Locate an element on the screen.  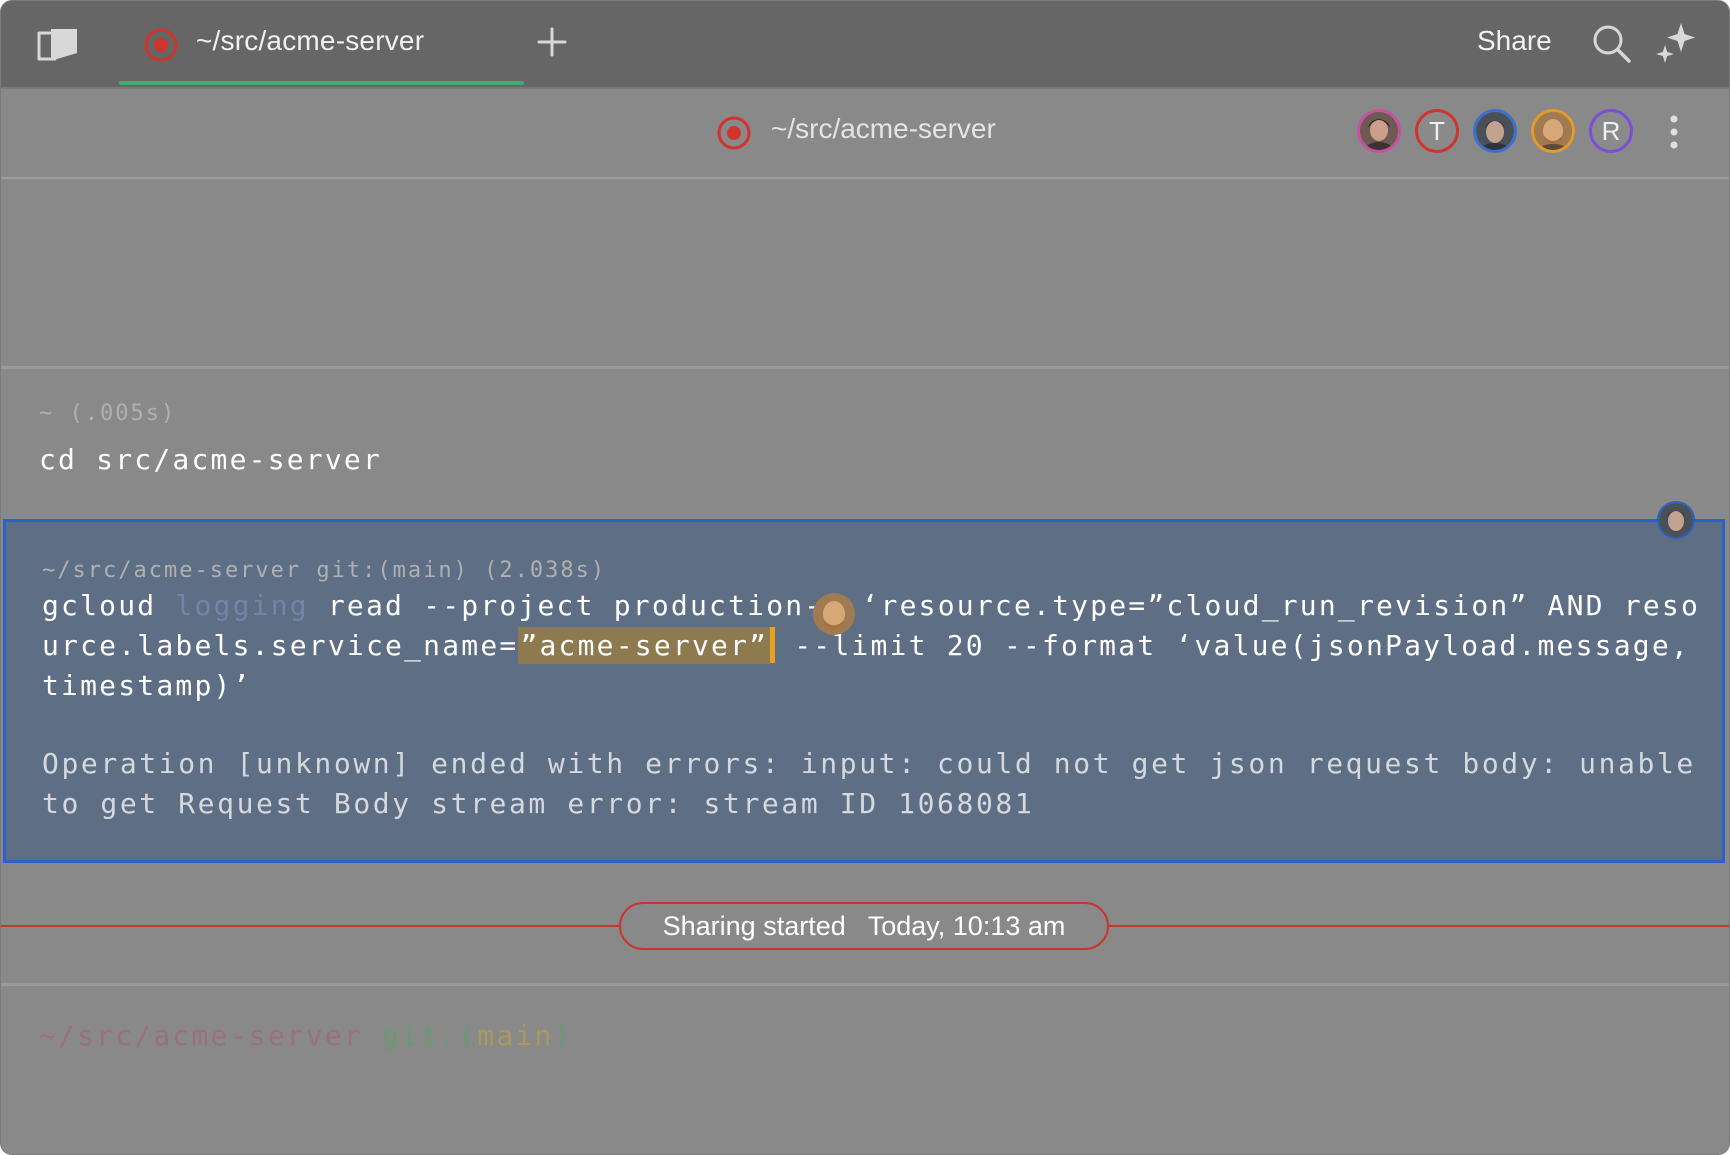
sharing-time: Today, 10:13 am is located at coordinates (966, 925).